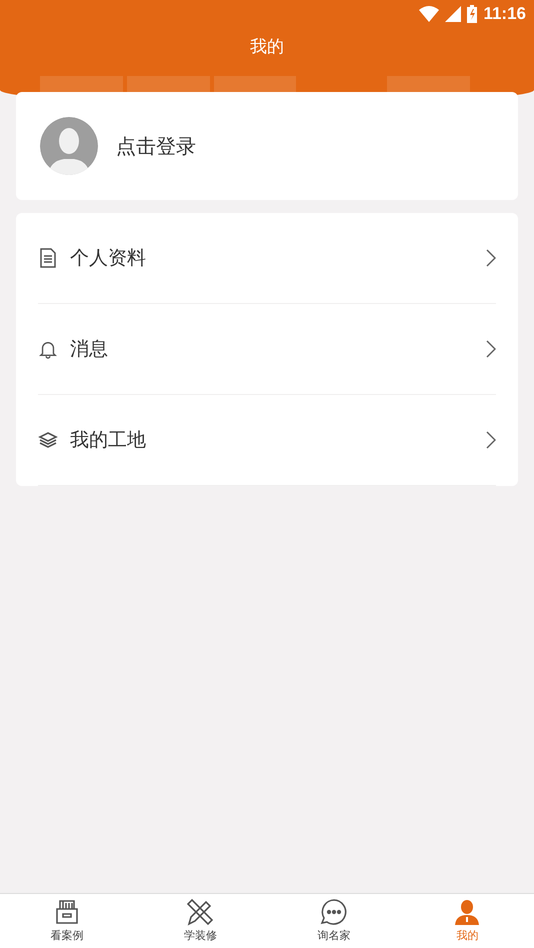 The image size is (534, 948). What do you see at coordinates (504, 14) in the screenshot?
I see `status-time: 11:16` at bounding box center [504, 14].